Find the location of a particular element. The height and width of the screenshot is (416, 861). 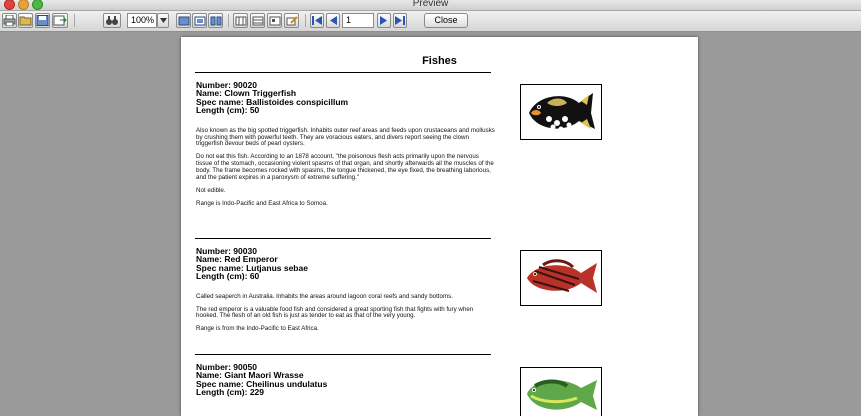

page-width-view-button is located at coordinates (199, 20).